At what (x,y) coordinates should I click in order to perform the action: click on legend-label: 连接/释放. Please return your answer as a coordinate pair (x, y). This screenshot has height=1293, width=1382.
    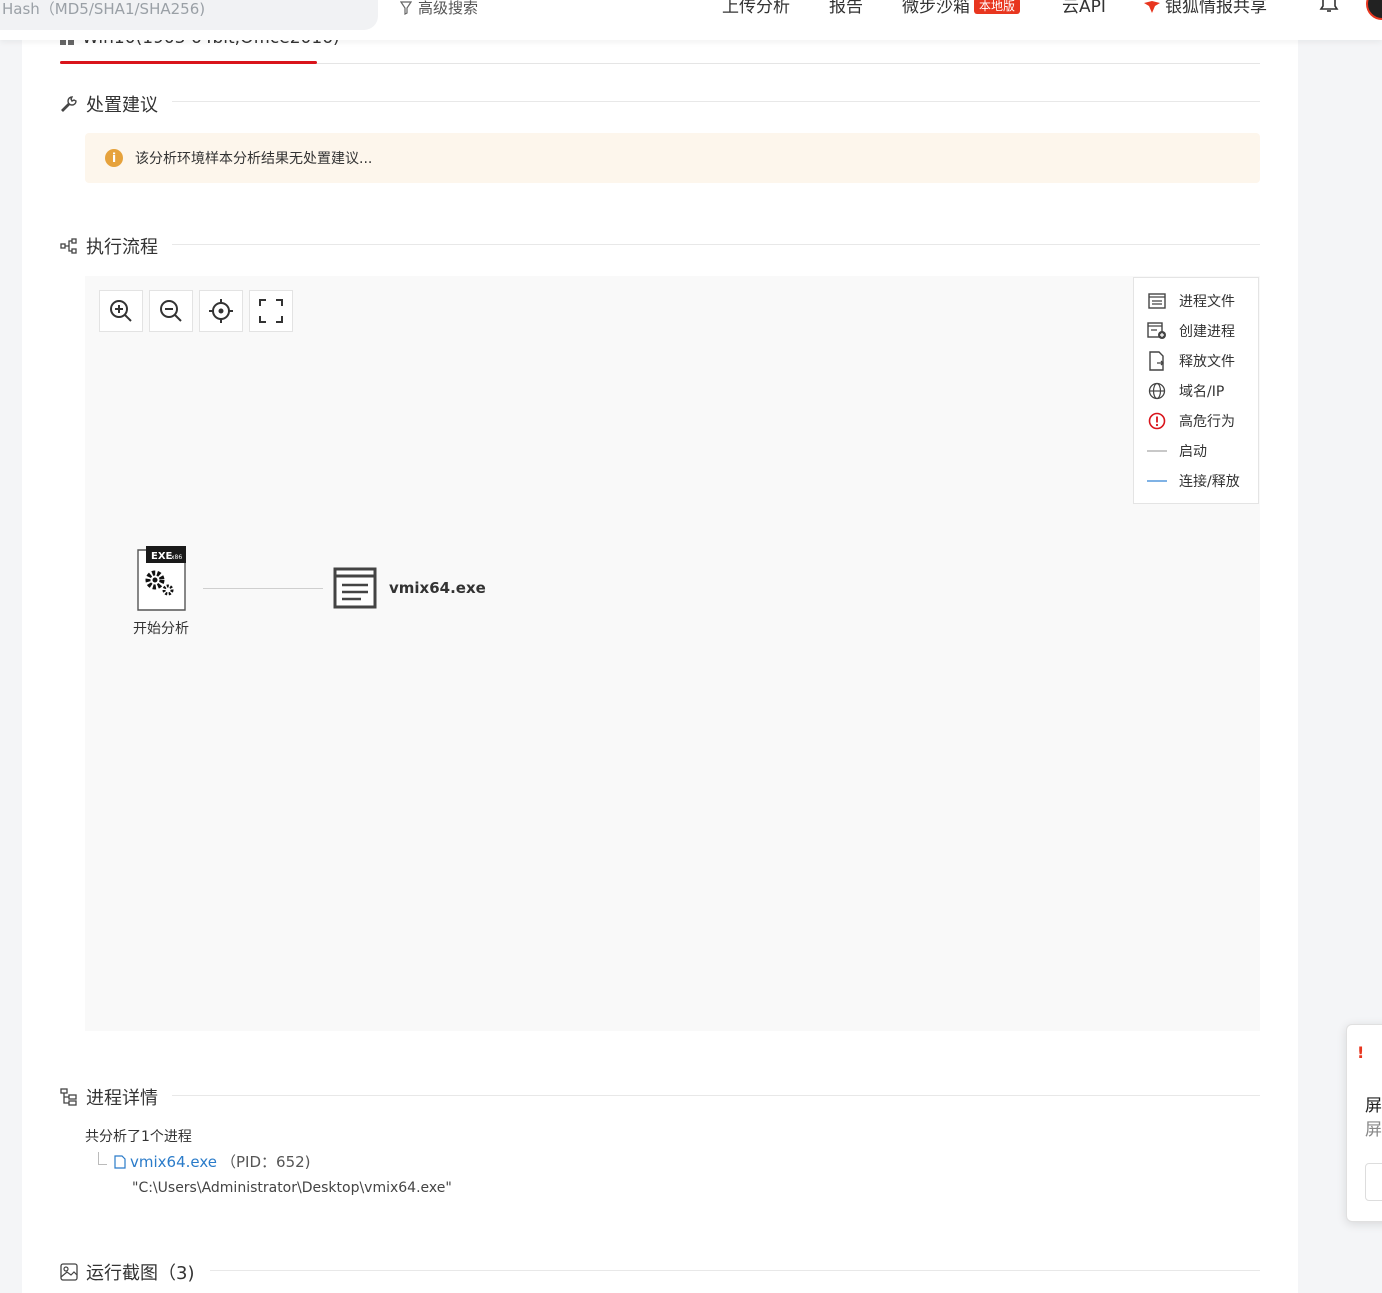
    Looking at the image, I should click on (1209, 482).